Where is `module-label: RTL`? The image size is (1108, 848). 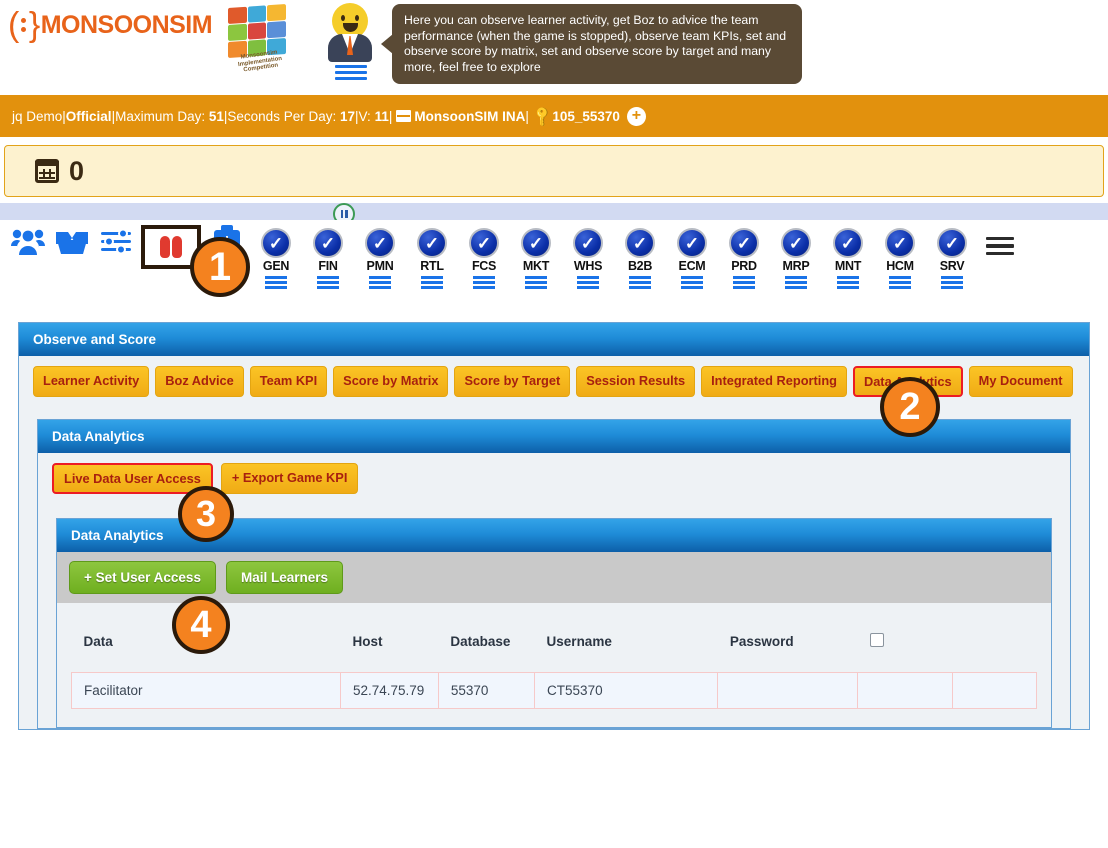
module-label: RTL is located at coordinates (432, 266).